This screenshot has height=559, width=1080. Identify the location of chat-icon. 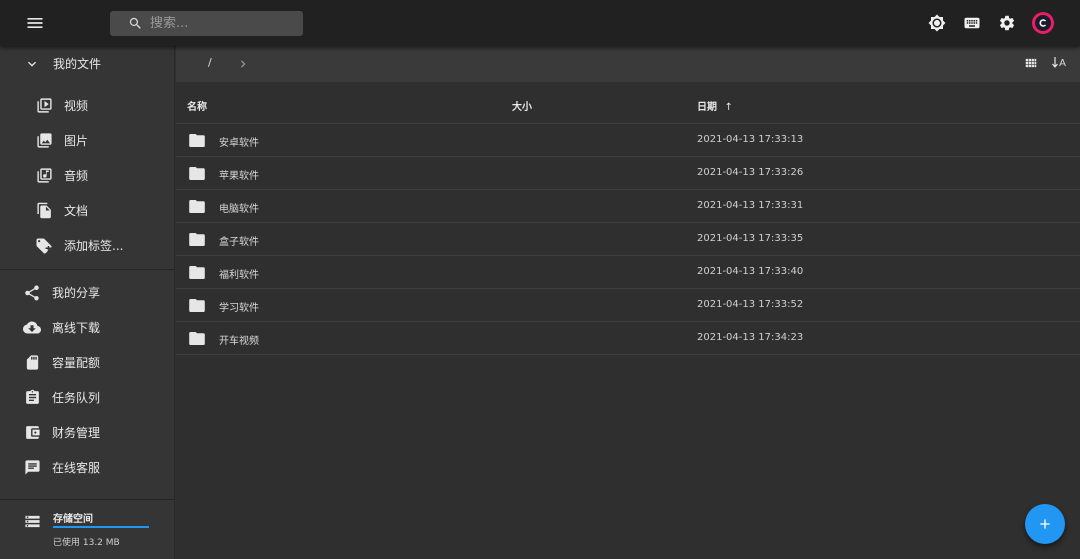
(32, 468).